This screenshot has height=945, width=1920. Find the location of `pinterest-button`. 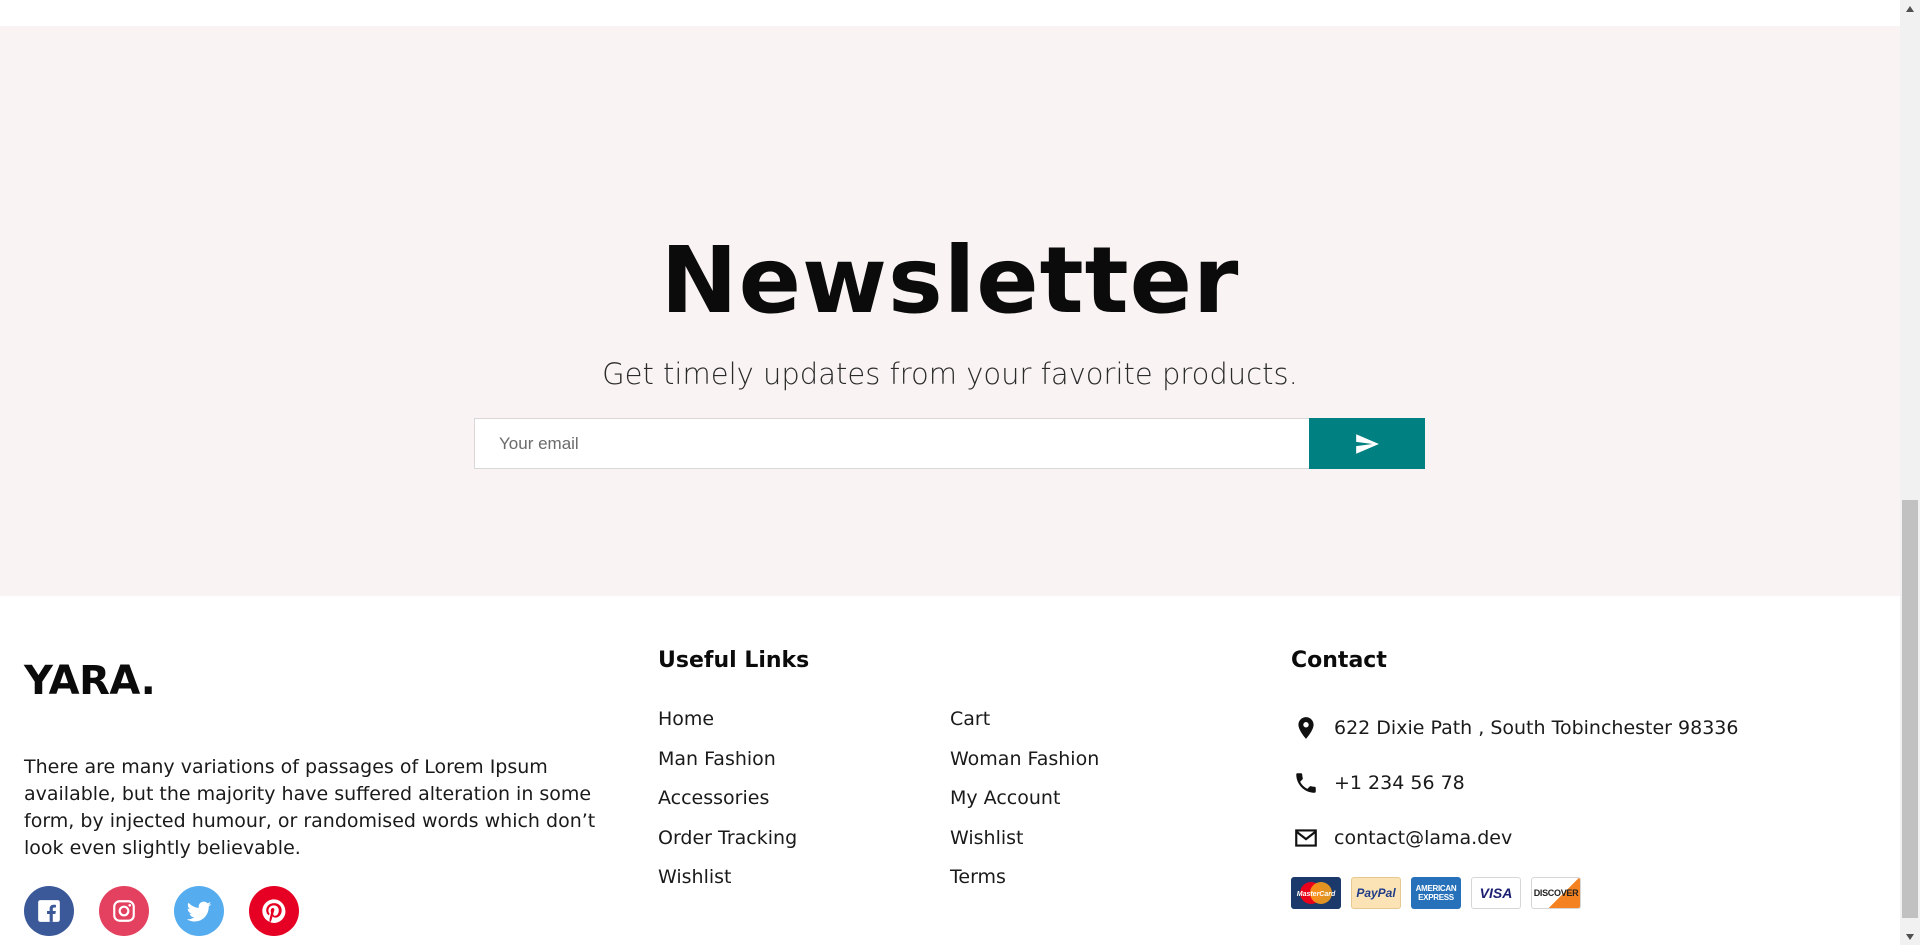

pinterest-button is located at coordinates (274, 911).